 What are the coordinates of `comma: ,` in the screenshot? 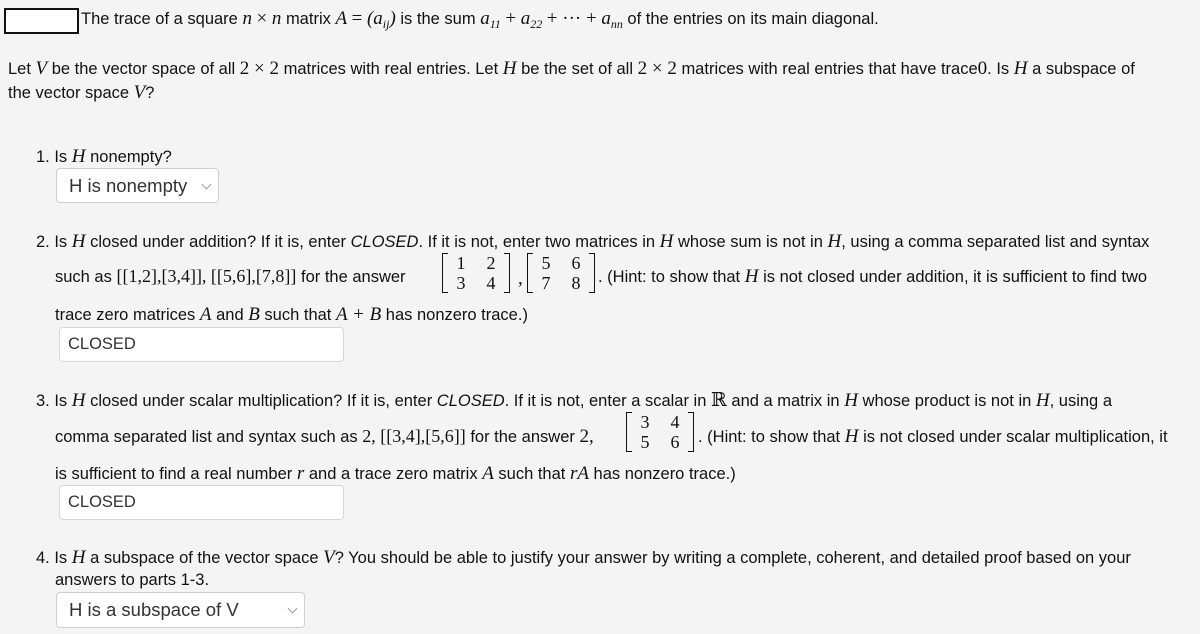 It's located at (520, 278).